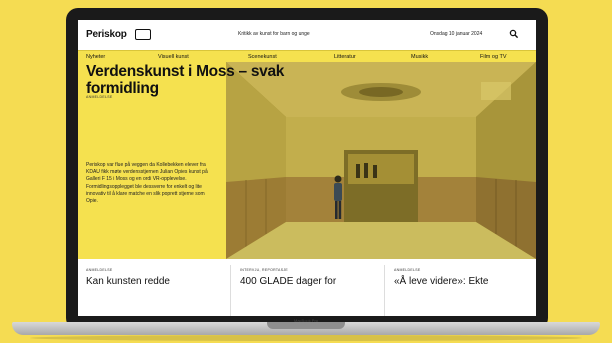 This screenshot has height=343, width=612. Describe the element at coordinates (156, 282) in the screenshot. I see `card-title: Kan kunsten redde` at that location.